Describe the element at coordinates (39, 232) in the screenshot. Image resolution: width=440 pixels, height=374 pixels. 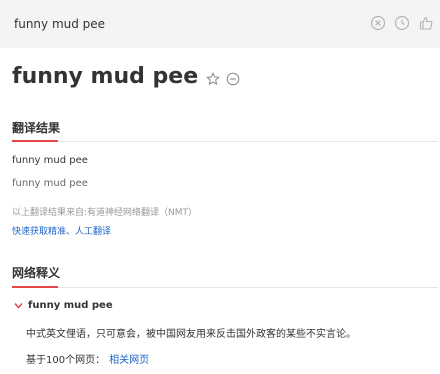
I see `fast-precise-link: 快速获取精准` at that location.